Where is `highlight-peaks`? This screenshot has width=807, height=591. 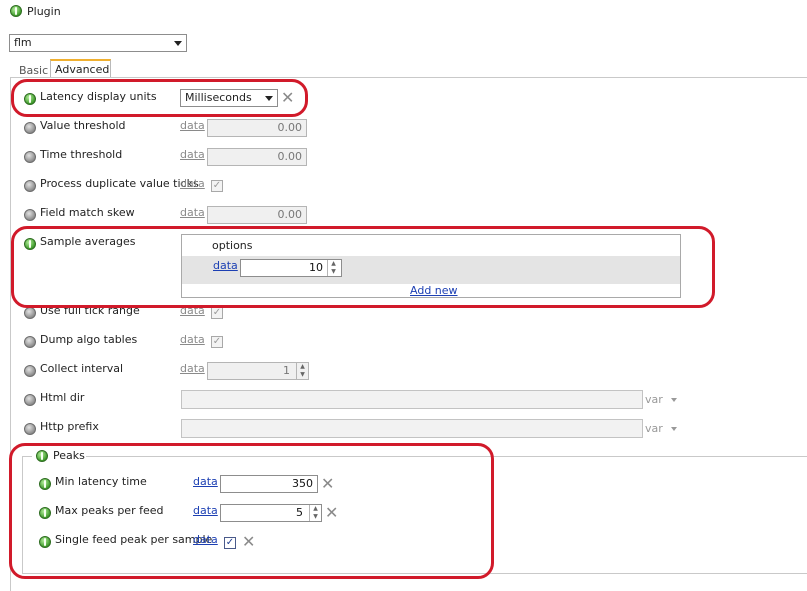 highlight-peaks is located at coordinates (251, 511).